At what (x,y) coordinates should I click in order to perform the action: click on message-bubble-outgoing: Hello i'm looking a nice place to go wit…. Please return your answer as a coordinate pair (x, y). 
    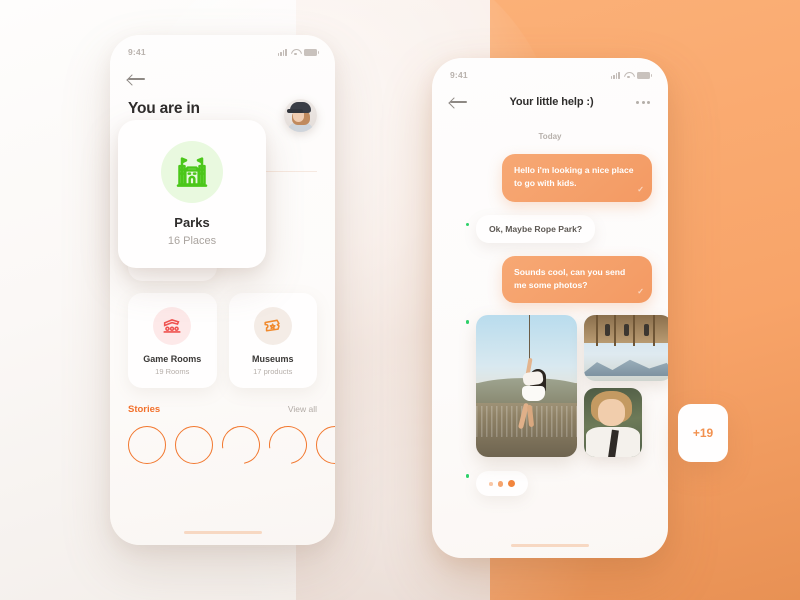
    Looking at the image, I should click on (577, 178).